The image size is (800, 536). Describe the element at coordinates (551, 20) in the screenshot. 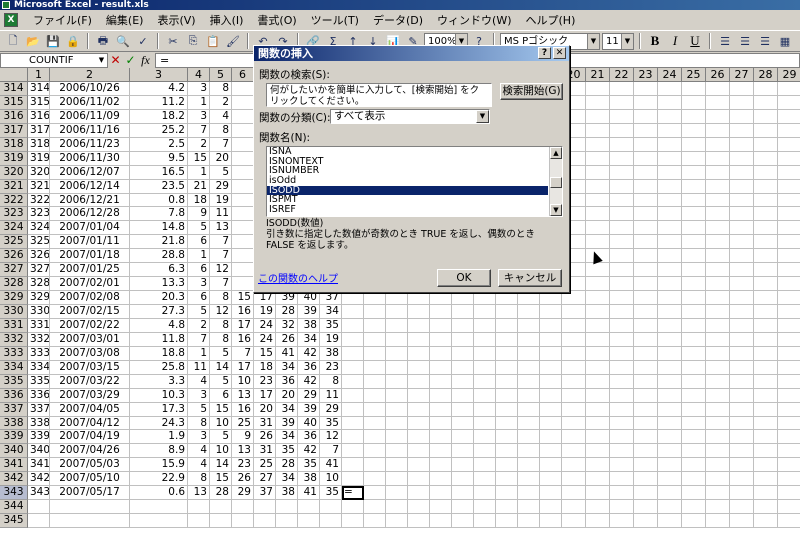

I see `menu-help: ヘルプ(H)` at that location.